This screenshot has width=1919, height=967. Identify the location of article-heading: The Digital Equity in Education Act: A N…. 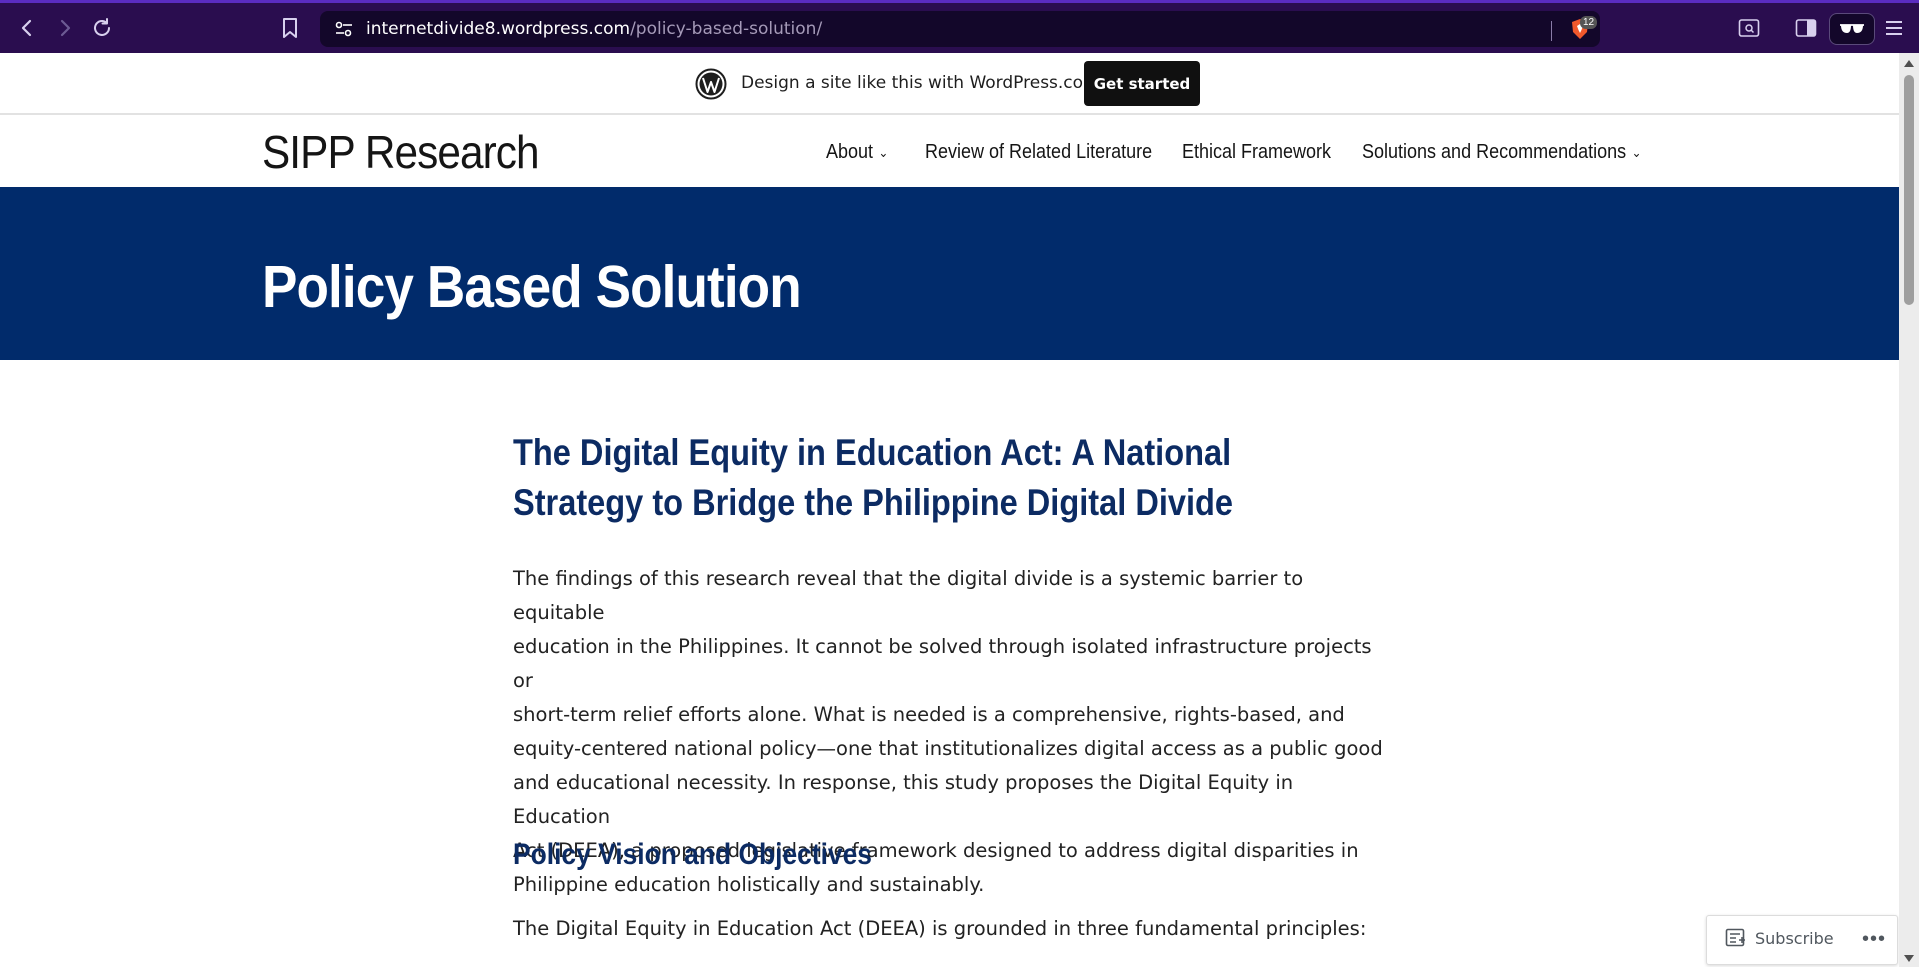
(873, 477).